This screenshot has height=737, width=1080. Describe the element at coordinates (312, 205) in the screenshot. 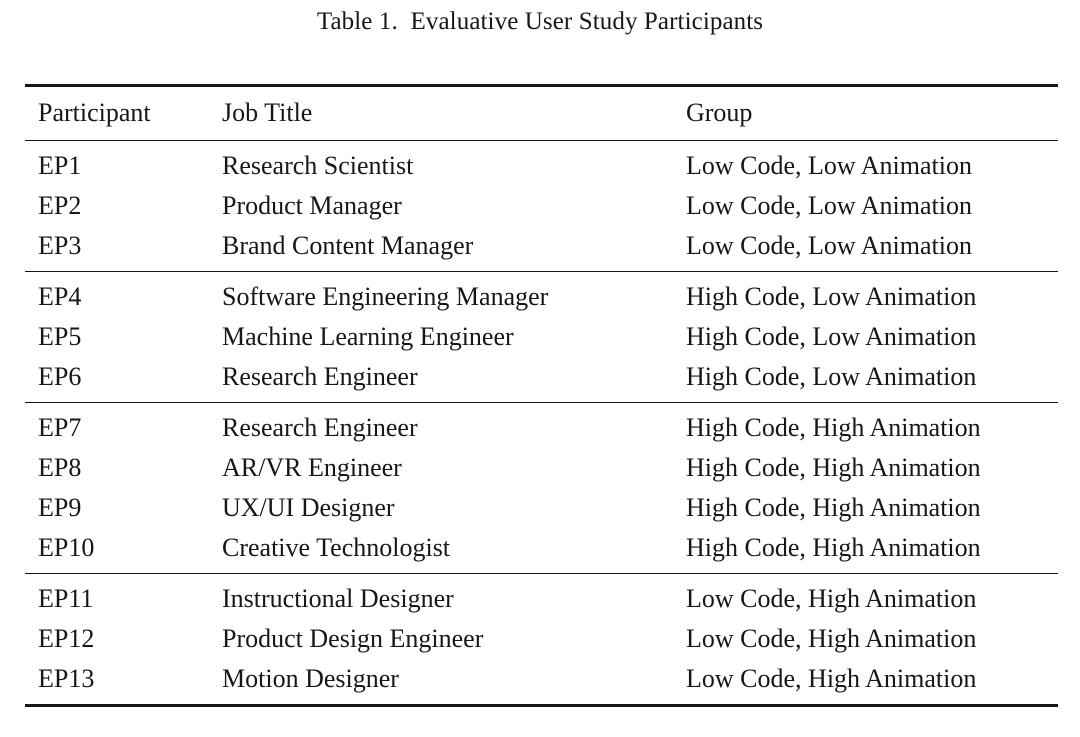

I see `cell-job-title-text: Product Manager` at that location.